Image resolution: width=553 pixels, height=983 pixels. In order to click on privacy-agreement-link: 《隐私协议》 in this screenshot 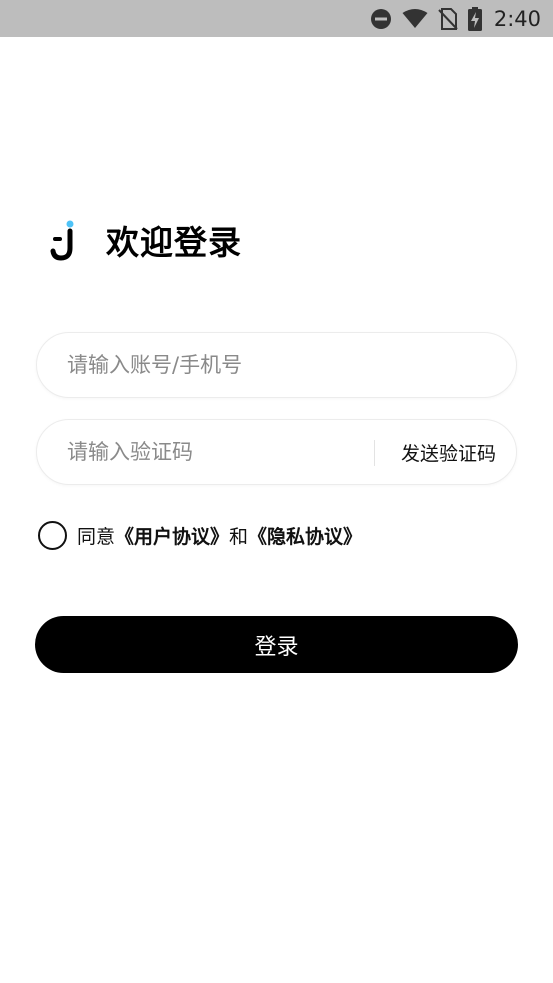, I will do `click(305, 535)`.